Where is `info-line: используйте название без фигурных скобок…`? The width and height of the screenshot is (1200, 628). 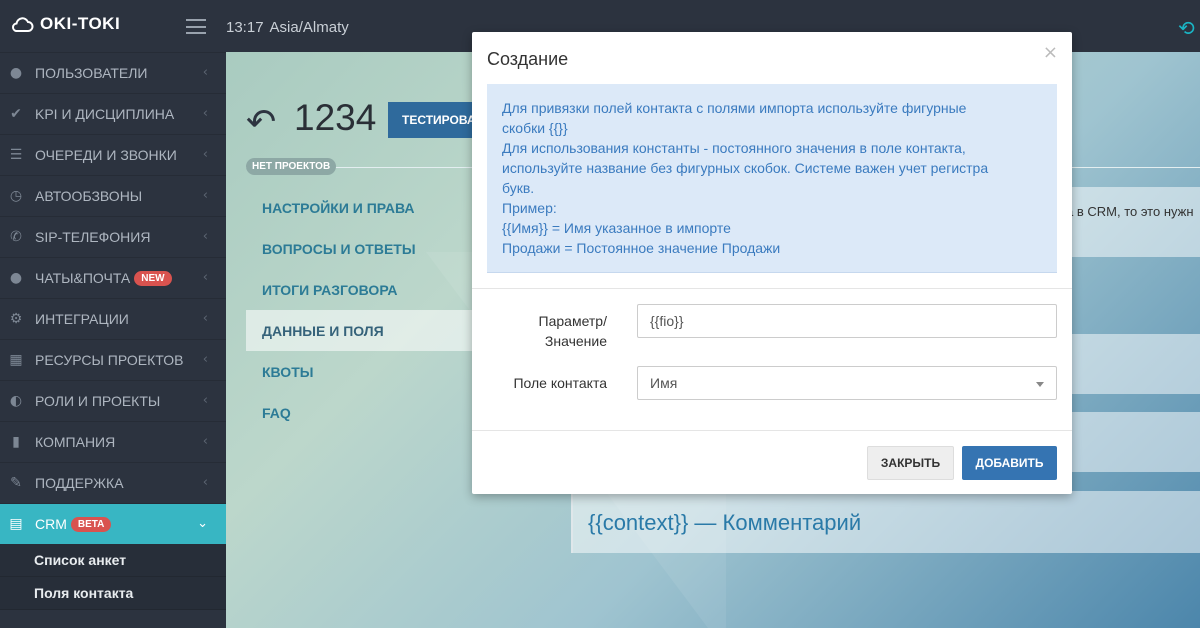 info-line: используйте название без фигурных скобок… is located at coordinates (745, 168).